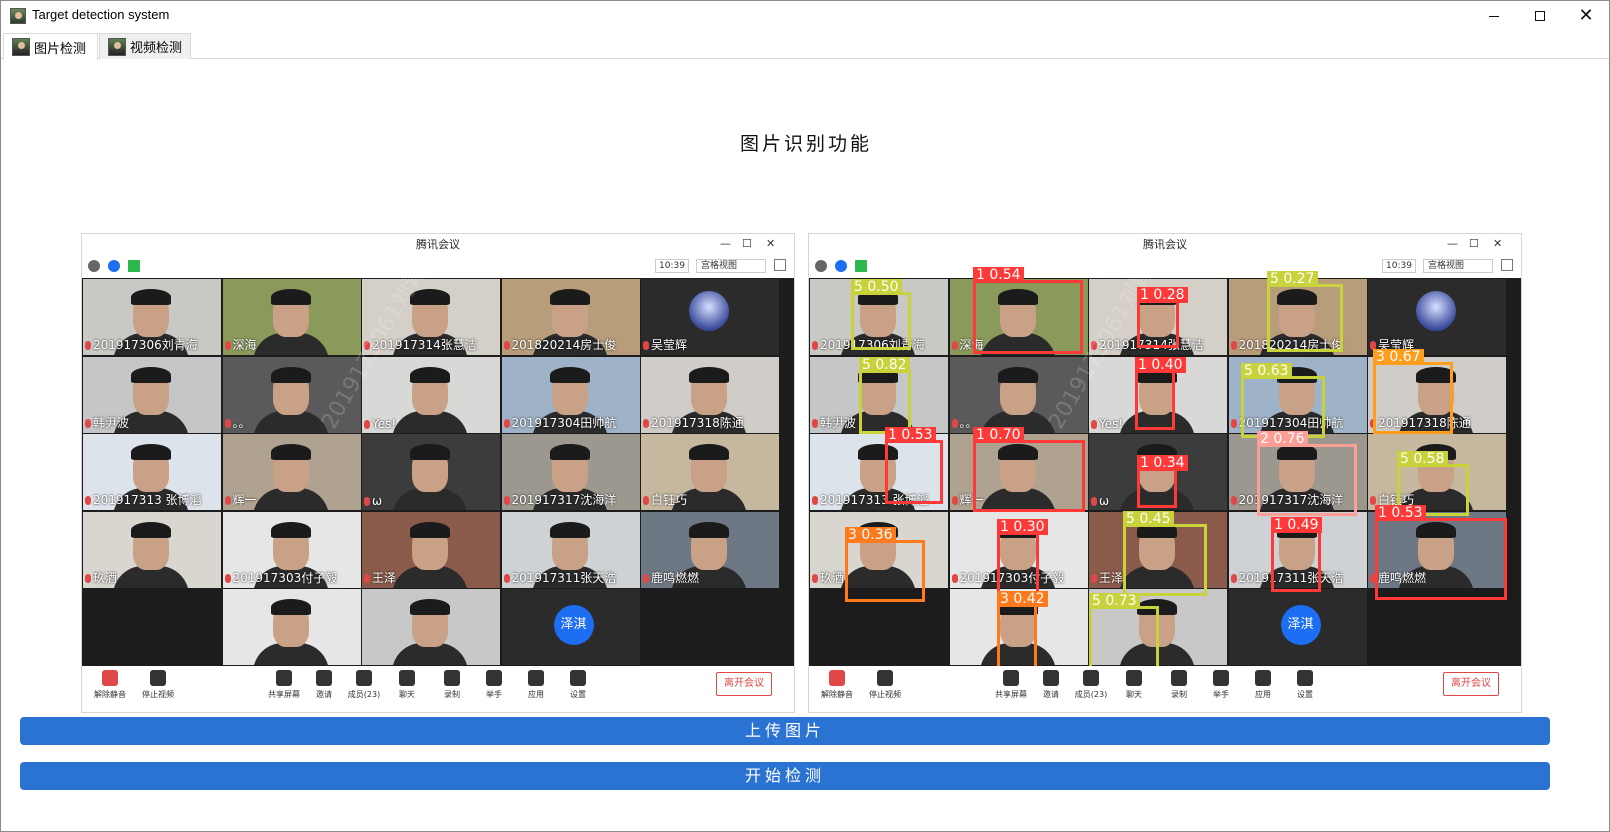 The image size is (1610, 832). I want to click on video-tile: ω, so click(431, 472).